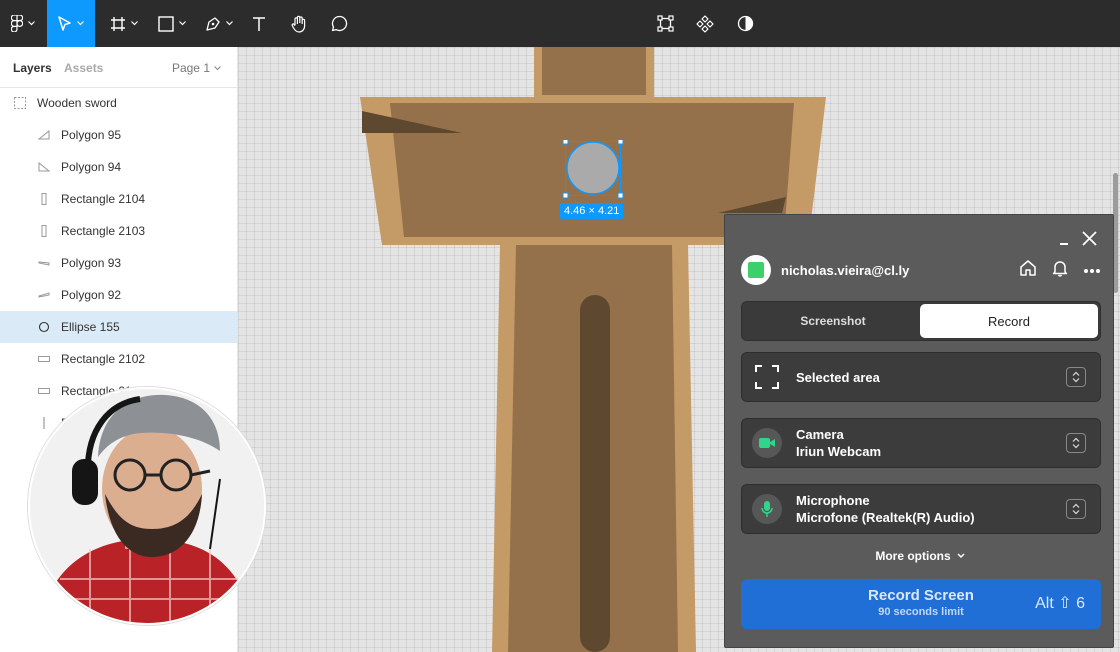  I want to click on record-screen-button: Record Screen 90 seconds limit Alt ⇧ 6, so click(921, 604).